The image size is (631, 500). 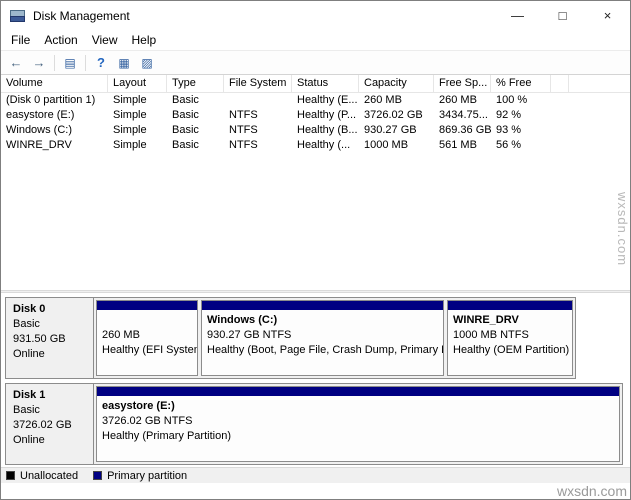 I want to click on partition-size: 260 MB, so click(x=121, y=335).